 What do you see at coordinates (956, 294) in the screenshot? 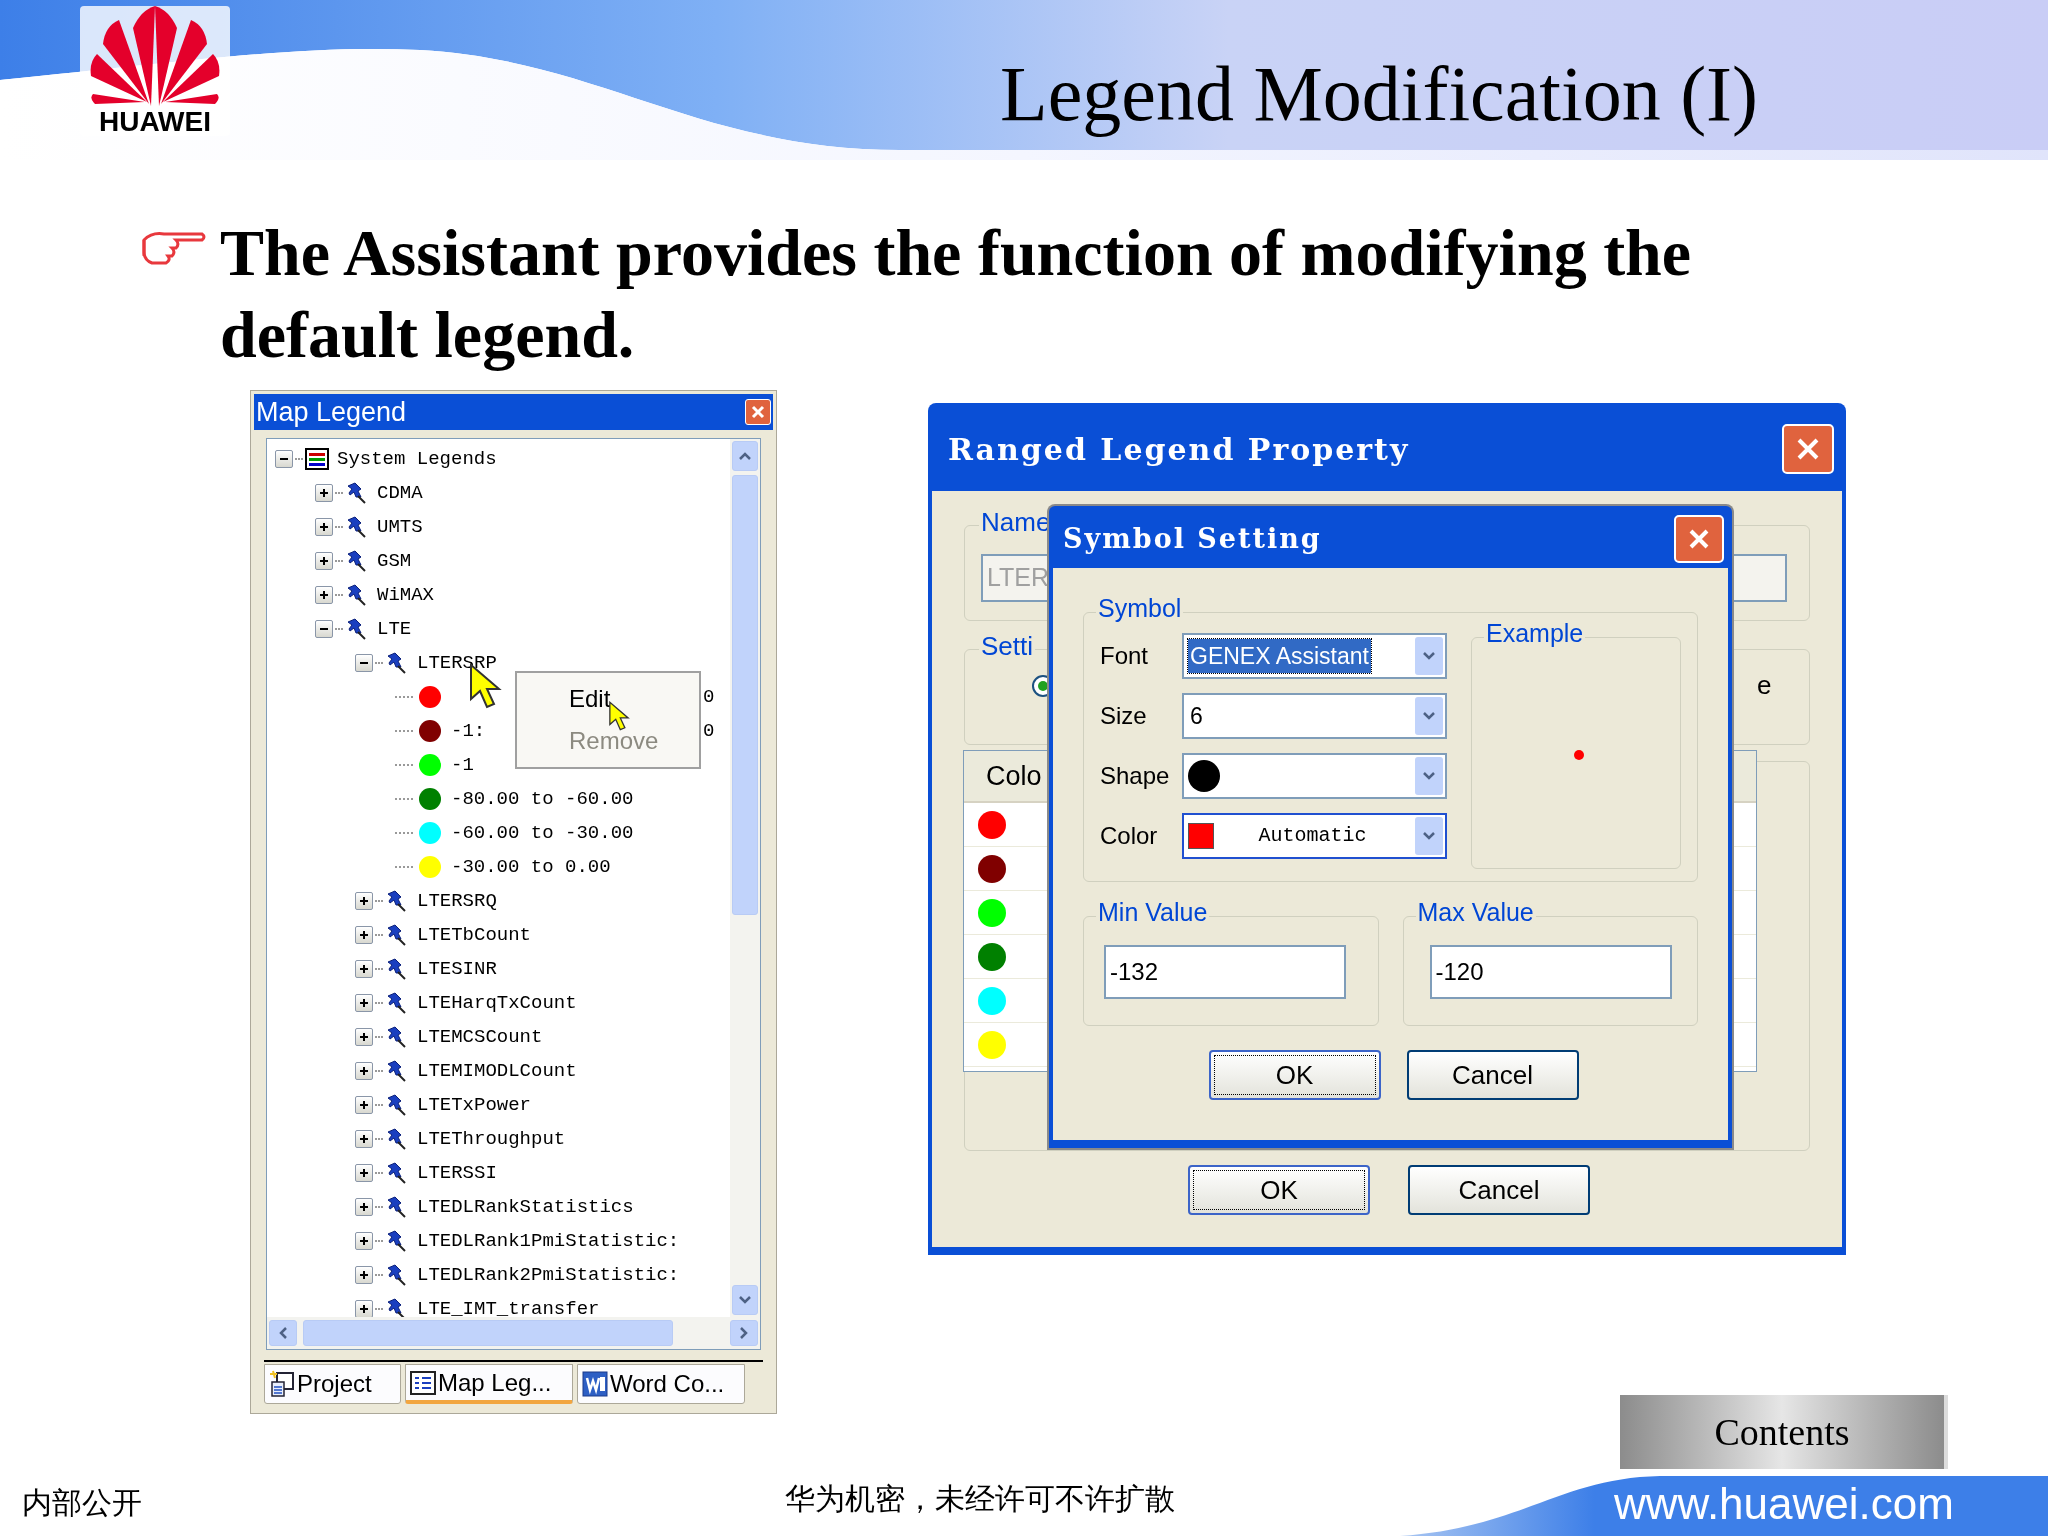
I see `bullet-text: The Assistant provides the function of modifying the default legend.` at bounding box center [956, 294].